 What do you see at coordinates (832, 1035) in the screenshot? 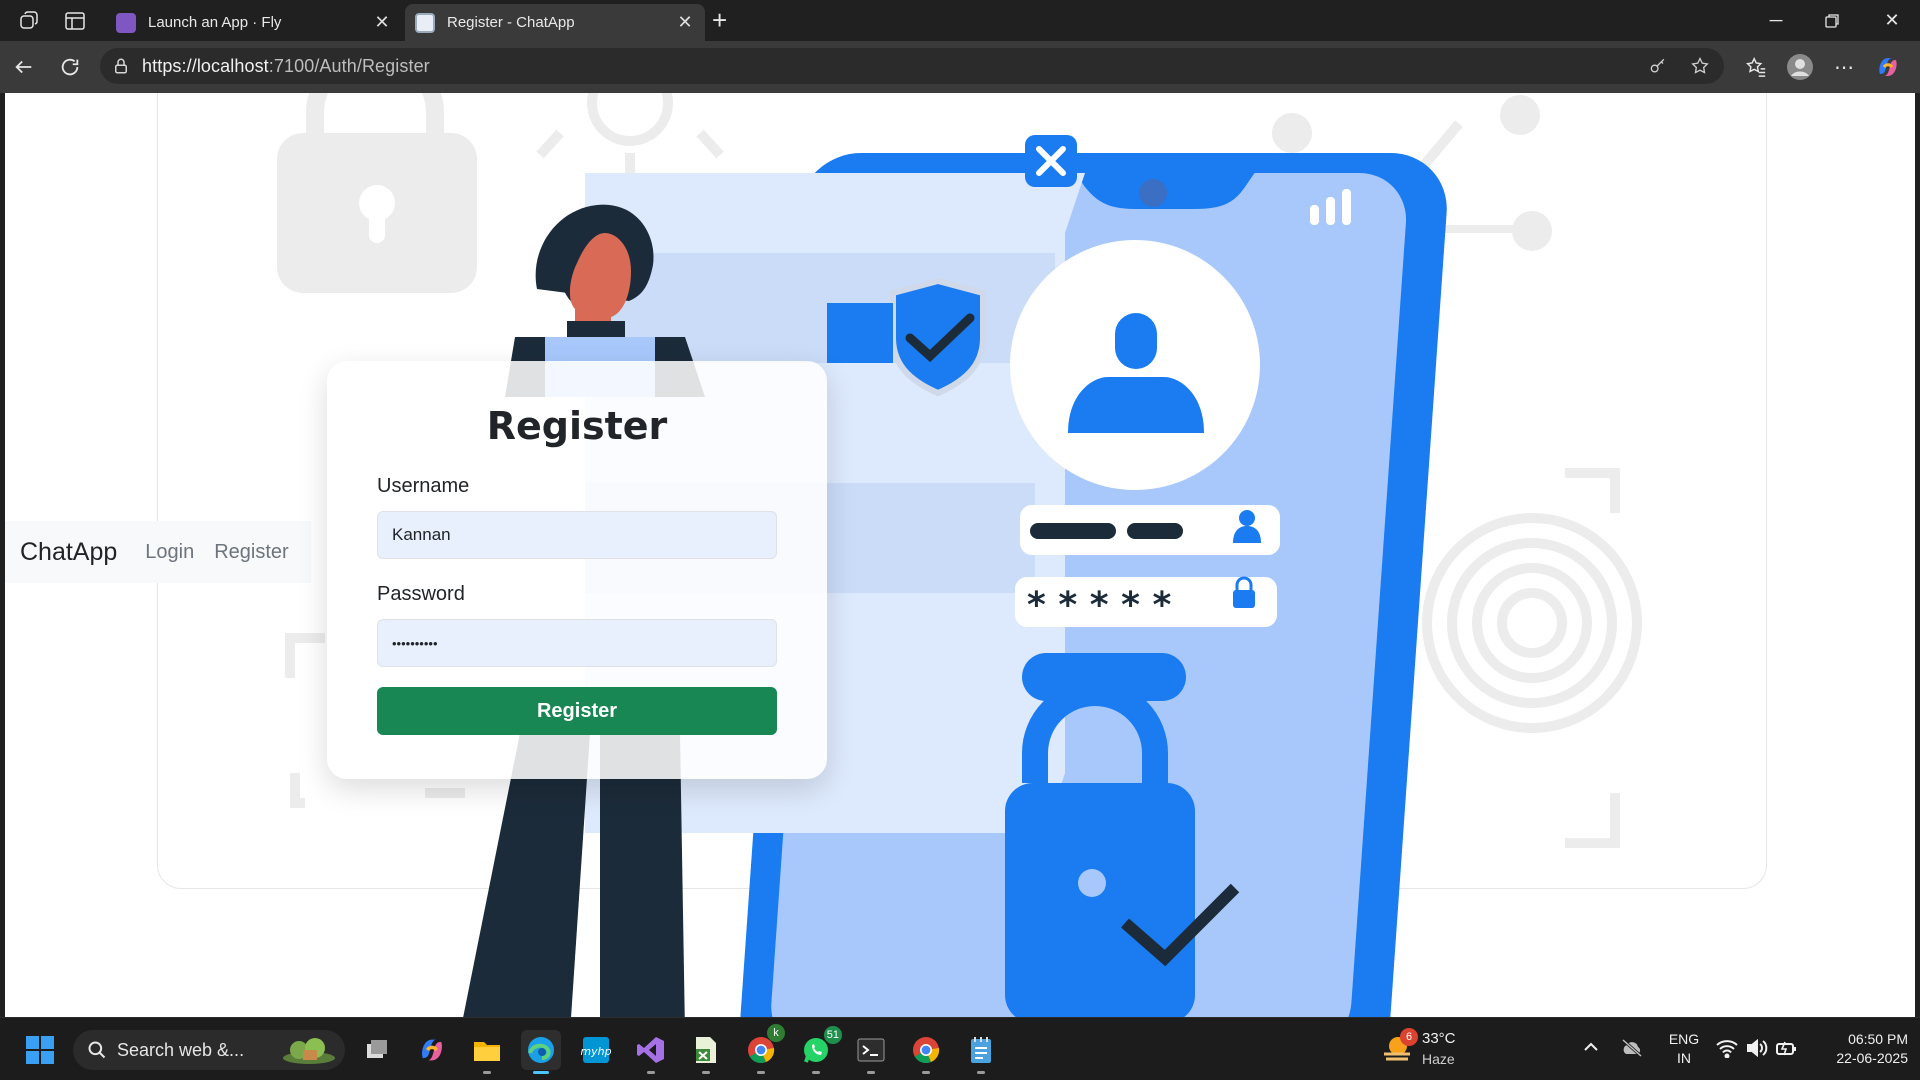
I see `whatsapp-unread-badge: 51` at bounding box center [832, 1035].